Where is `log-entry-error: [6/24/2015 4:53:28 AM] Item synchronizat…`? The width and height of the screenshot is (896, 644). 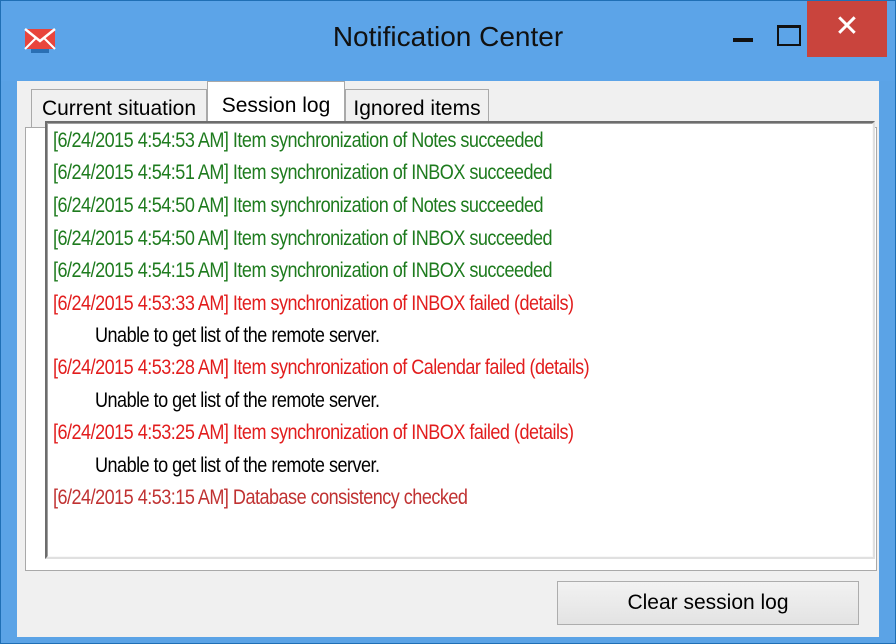
log-entry-error: [6/24/2015 4:53:28 AM] Item synchronizat… is located at coordinates (321, 368).